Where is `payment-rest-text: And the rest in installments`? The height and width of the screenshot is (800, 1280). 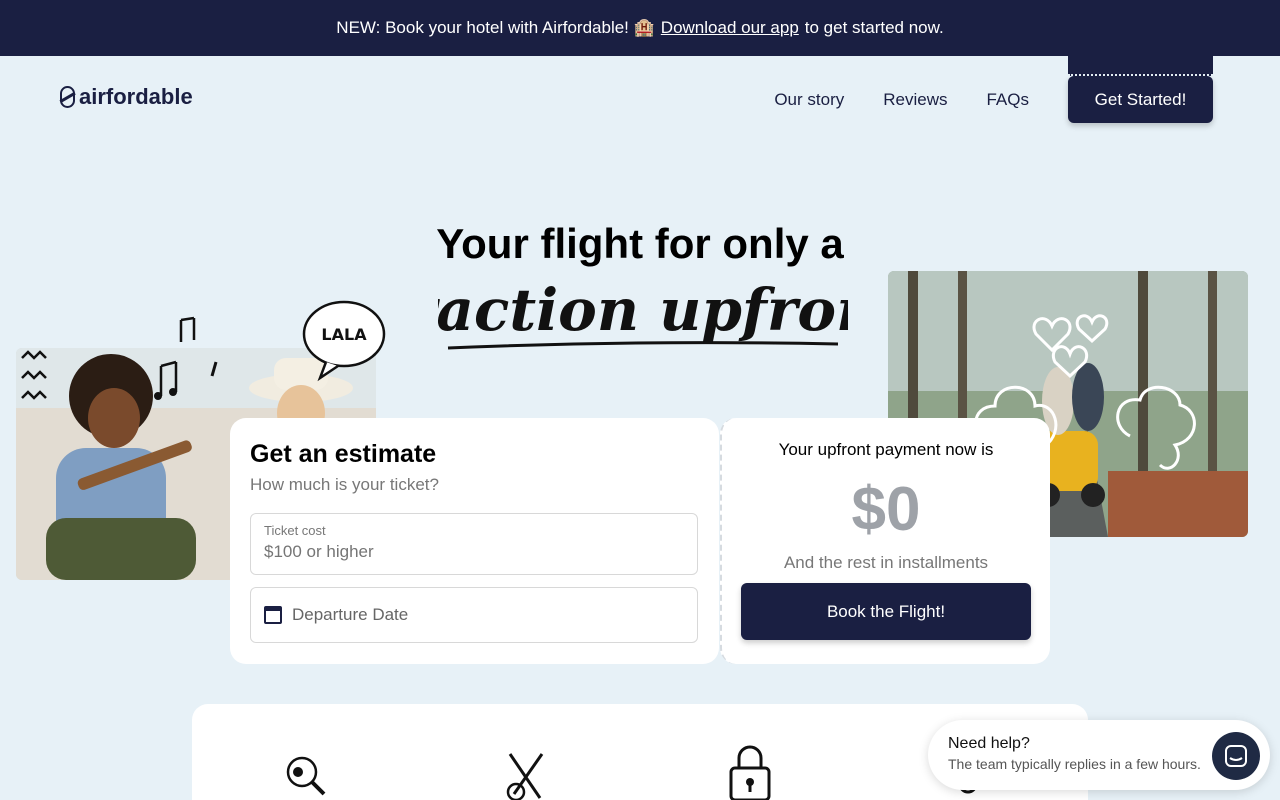
payment-rest-text: And the rest in installments is located at coordinates (886, 562).